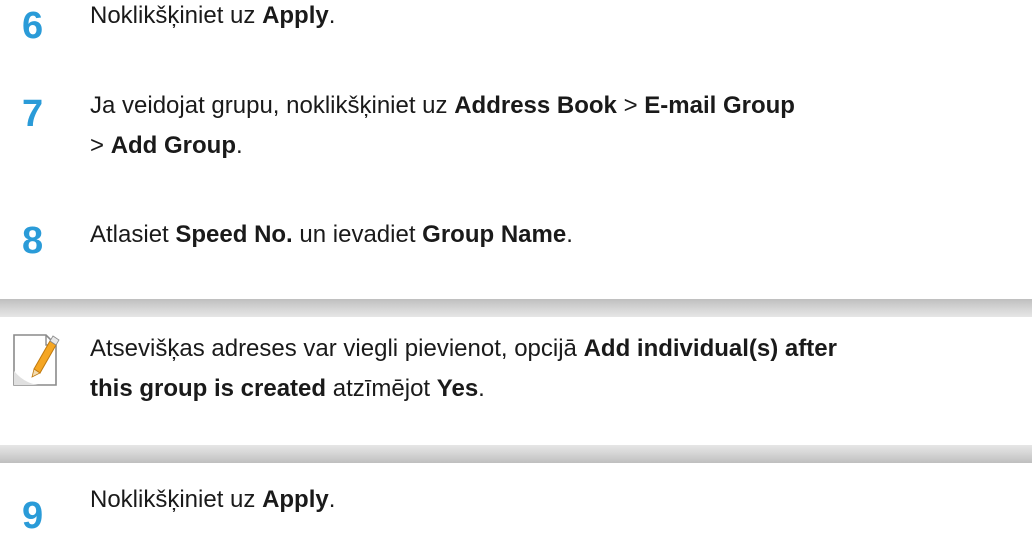 The image size is (1032, 539). I want to click on ui-term: Group Name, so click(494, 234).